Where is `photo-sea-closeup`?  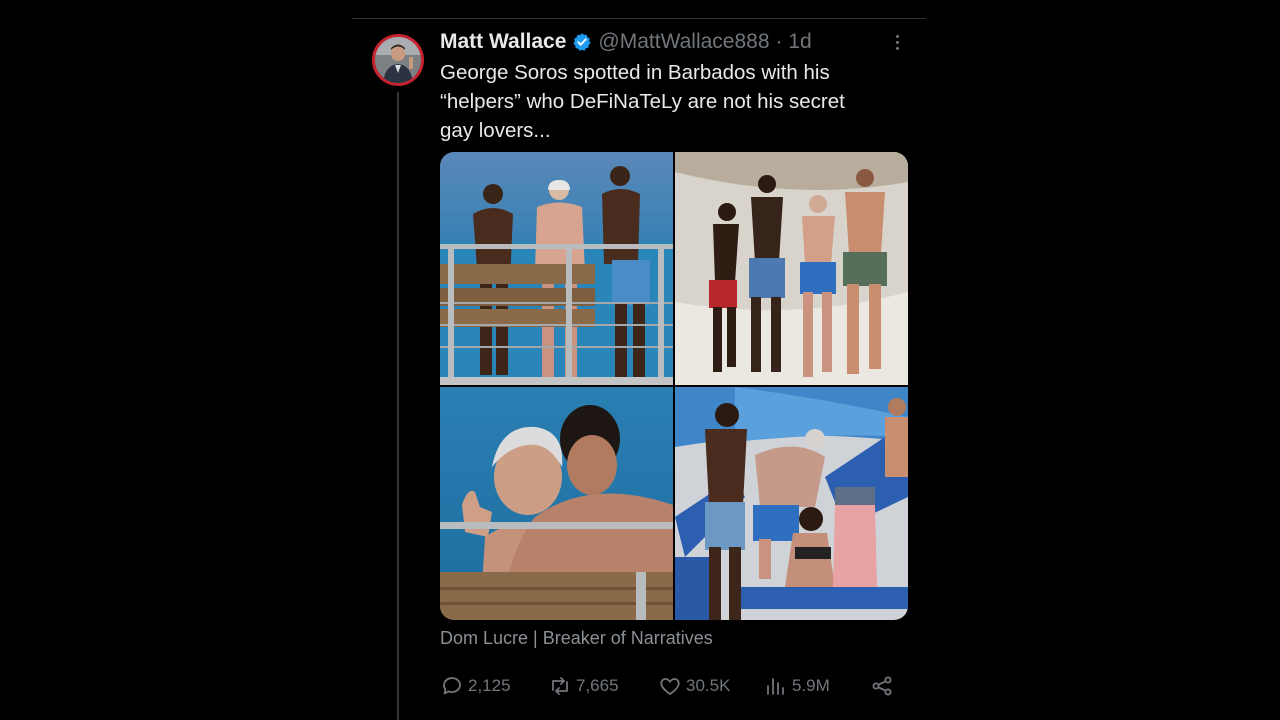
photo-sea-closeup is located at coordinates (556, 503).